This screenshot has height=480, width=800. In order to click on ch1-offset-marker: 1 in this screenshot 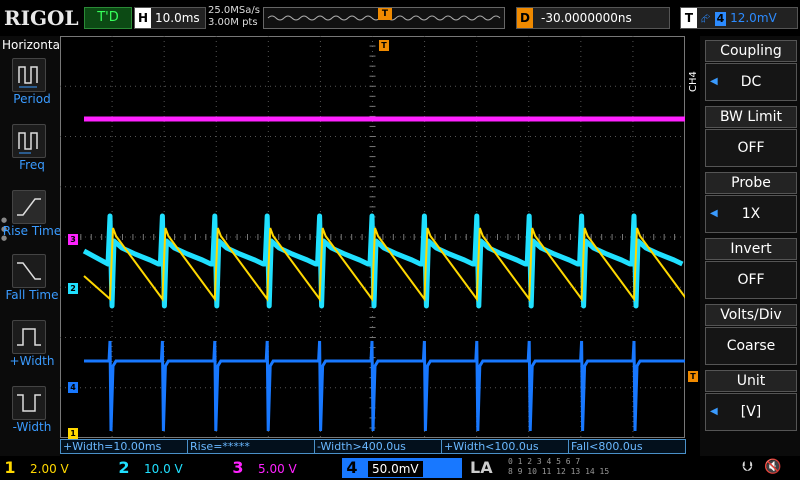, I will do `click(73, 433)`.